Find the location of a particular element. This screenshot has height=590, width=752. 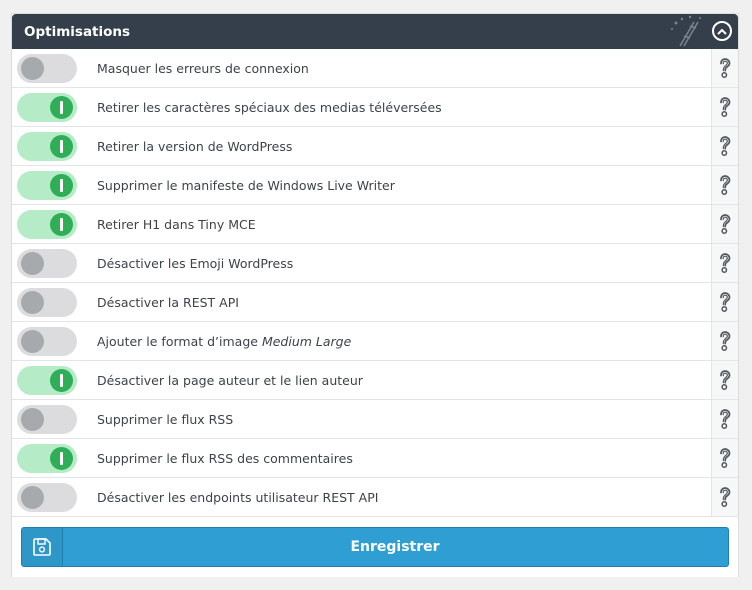

option-label: Supprimer le flux RSS des commentaires is located at coordinates (225, 458).